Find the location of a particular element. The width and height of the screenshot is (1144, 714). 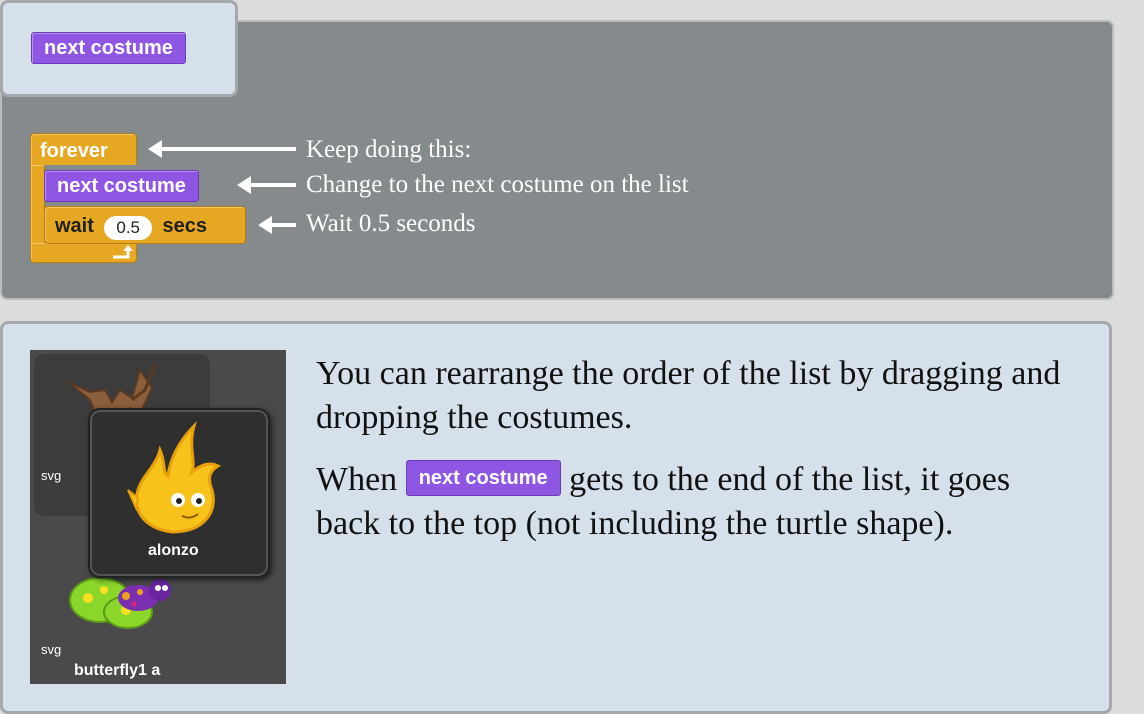

caption-wait: Wait 0.5 seconds is located at coordinates (391, 223).